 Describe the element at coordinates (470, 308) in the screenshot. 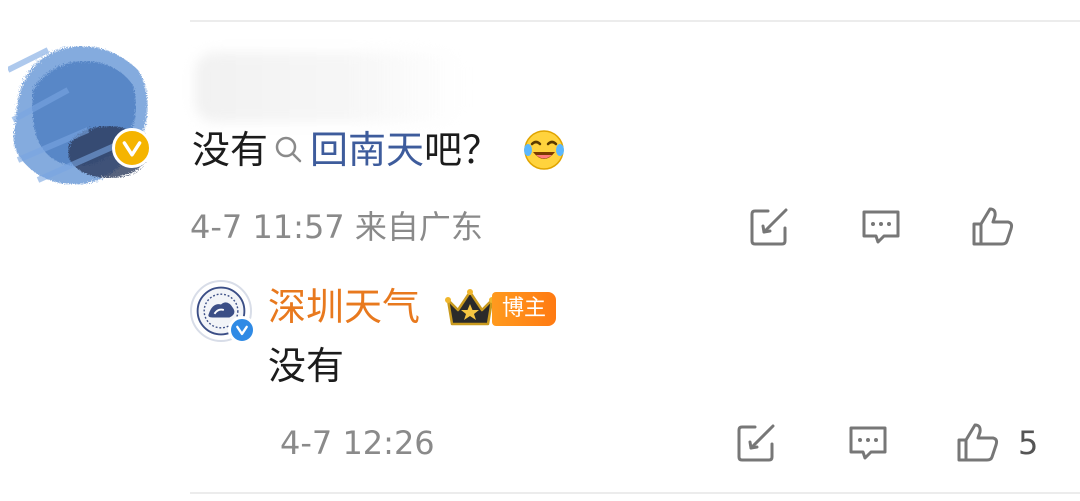

I see `crown-icon` at that location.